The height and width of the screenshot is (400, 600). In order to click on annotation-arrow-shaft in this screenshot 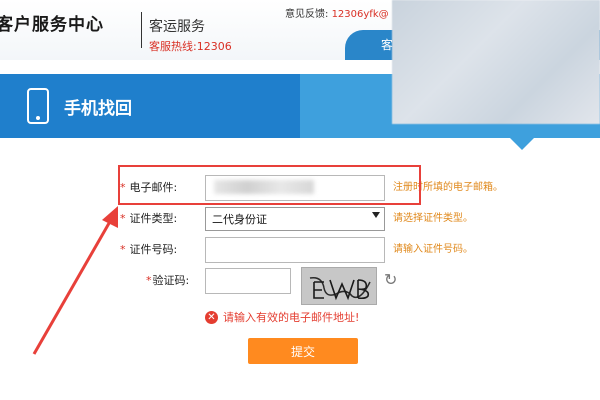, I will do `click(73, 286)`.